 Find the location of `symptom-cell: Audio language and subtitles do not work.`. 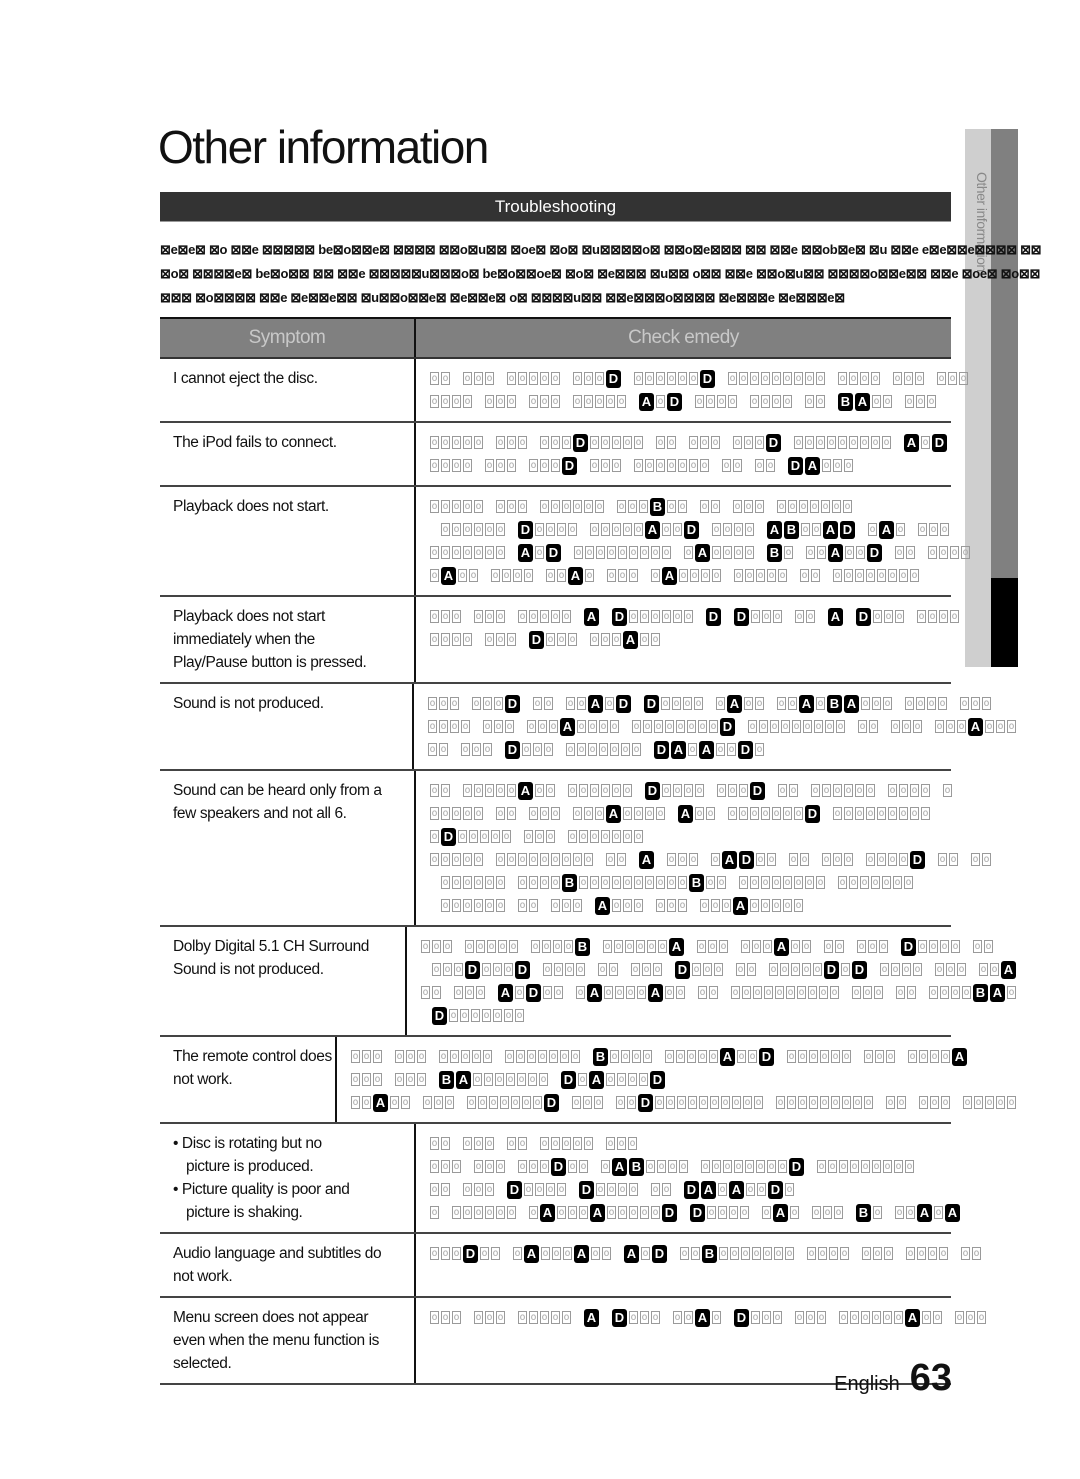

symptom-cell: Audio language and subtitles do not work. is located at coordinates (288, 1266).